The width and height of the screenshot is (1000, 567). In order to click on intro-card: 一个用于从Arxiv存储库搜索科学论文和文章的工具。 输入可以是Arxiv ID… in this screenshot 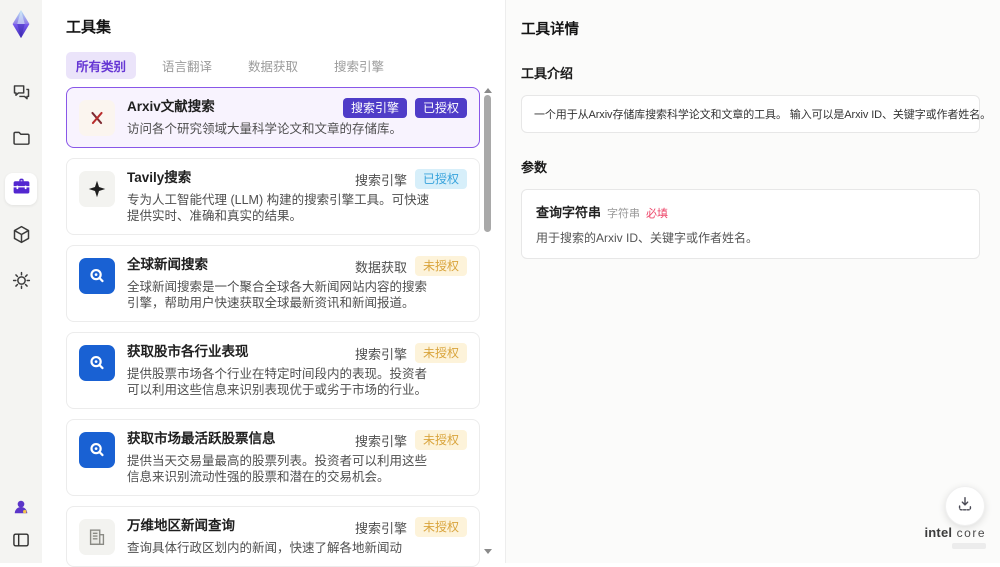, I will do `click(756, 114)`.